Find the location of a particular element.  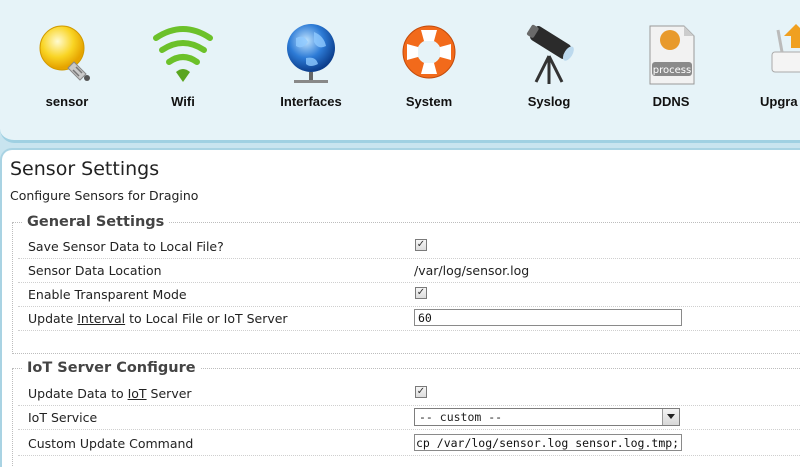

update-iot-label: Update Data to IoT Server is located at coordinates (110, 393).